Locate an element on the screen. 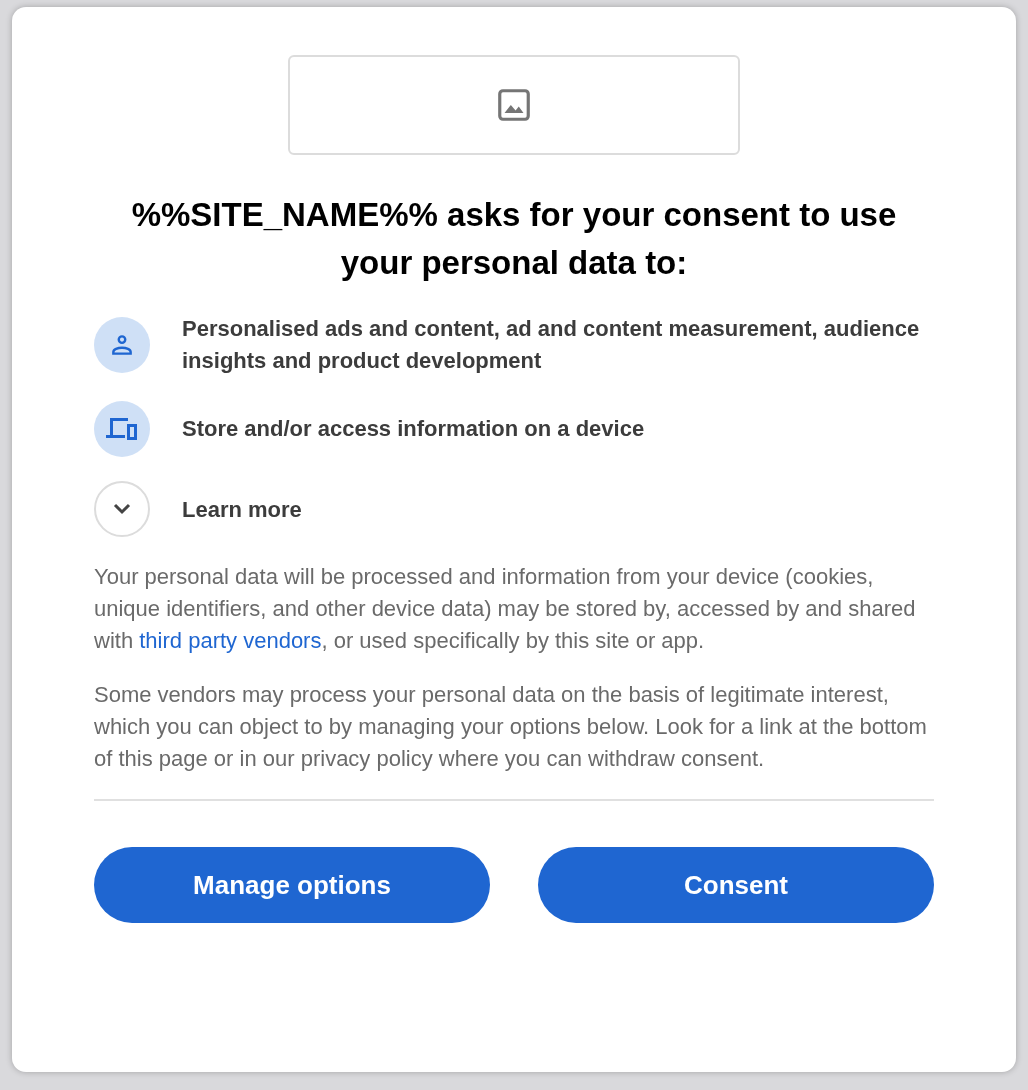  vendors-link: third party vendors is located at coordinates (230, 640).